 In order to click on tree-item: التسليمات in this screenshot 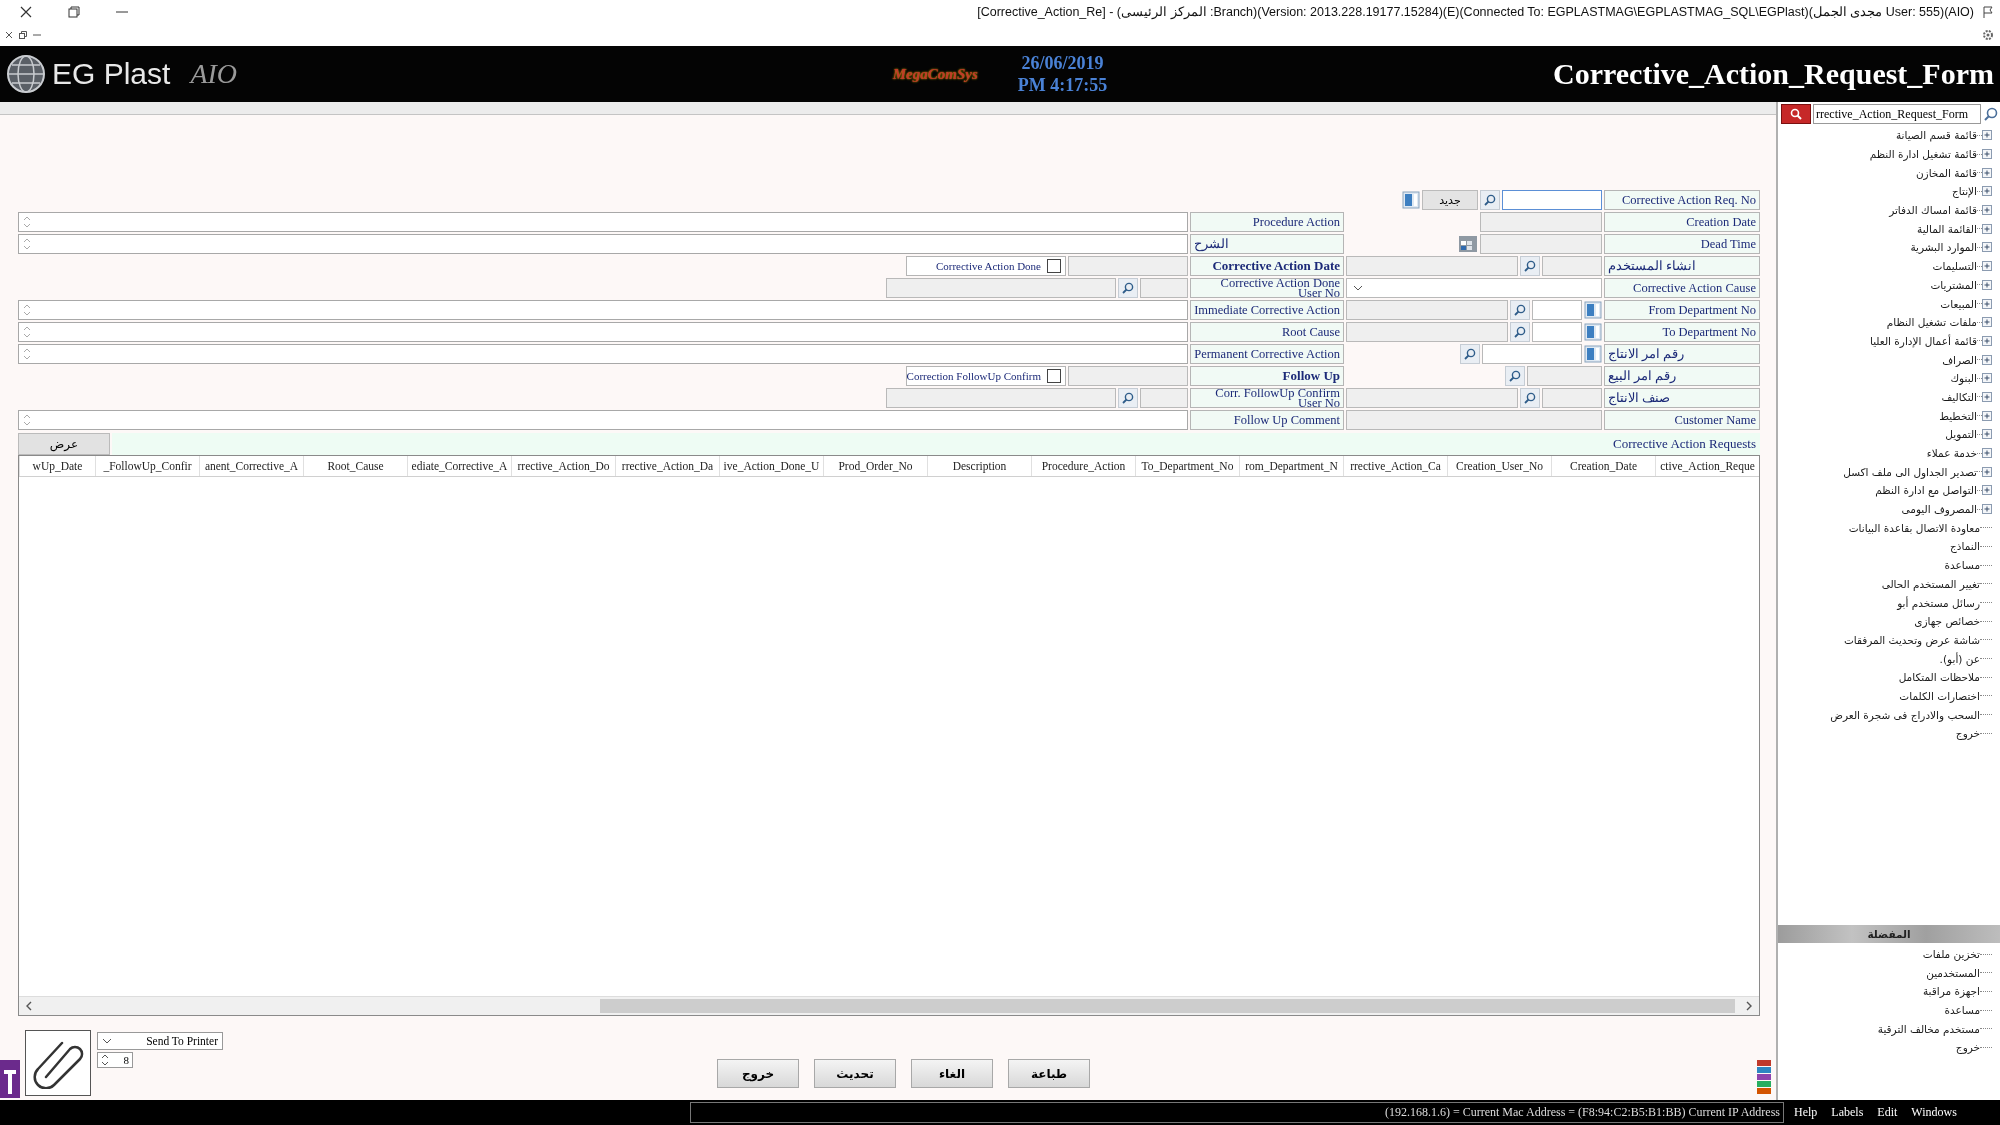, I will do `click(1954, 266)`.